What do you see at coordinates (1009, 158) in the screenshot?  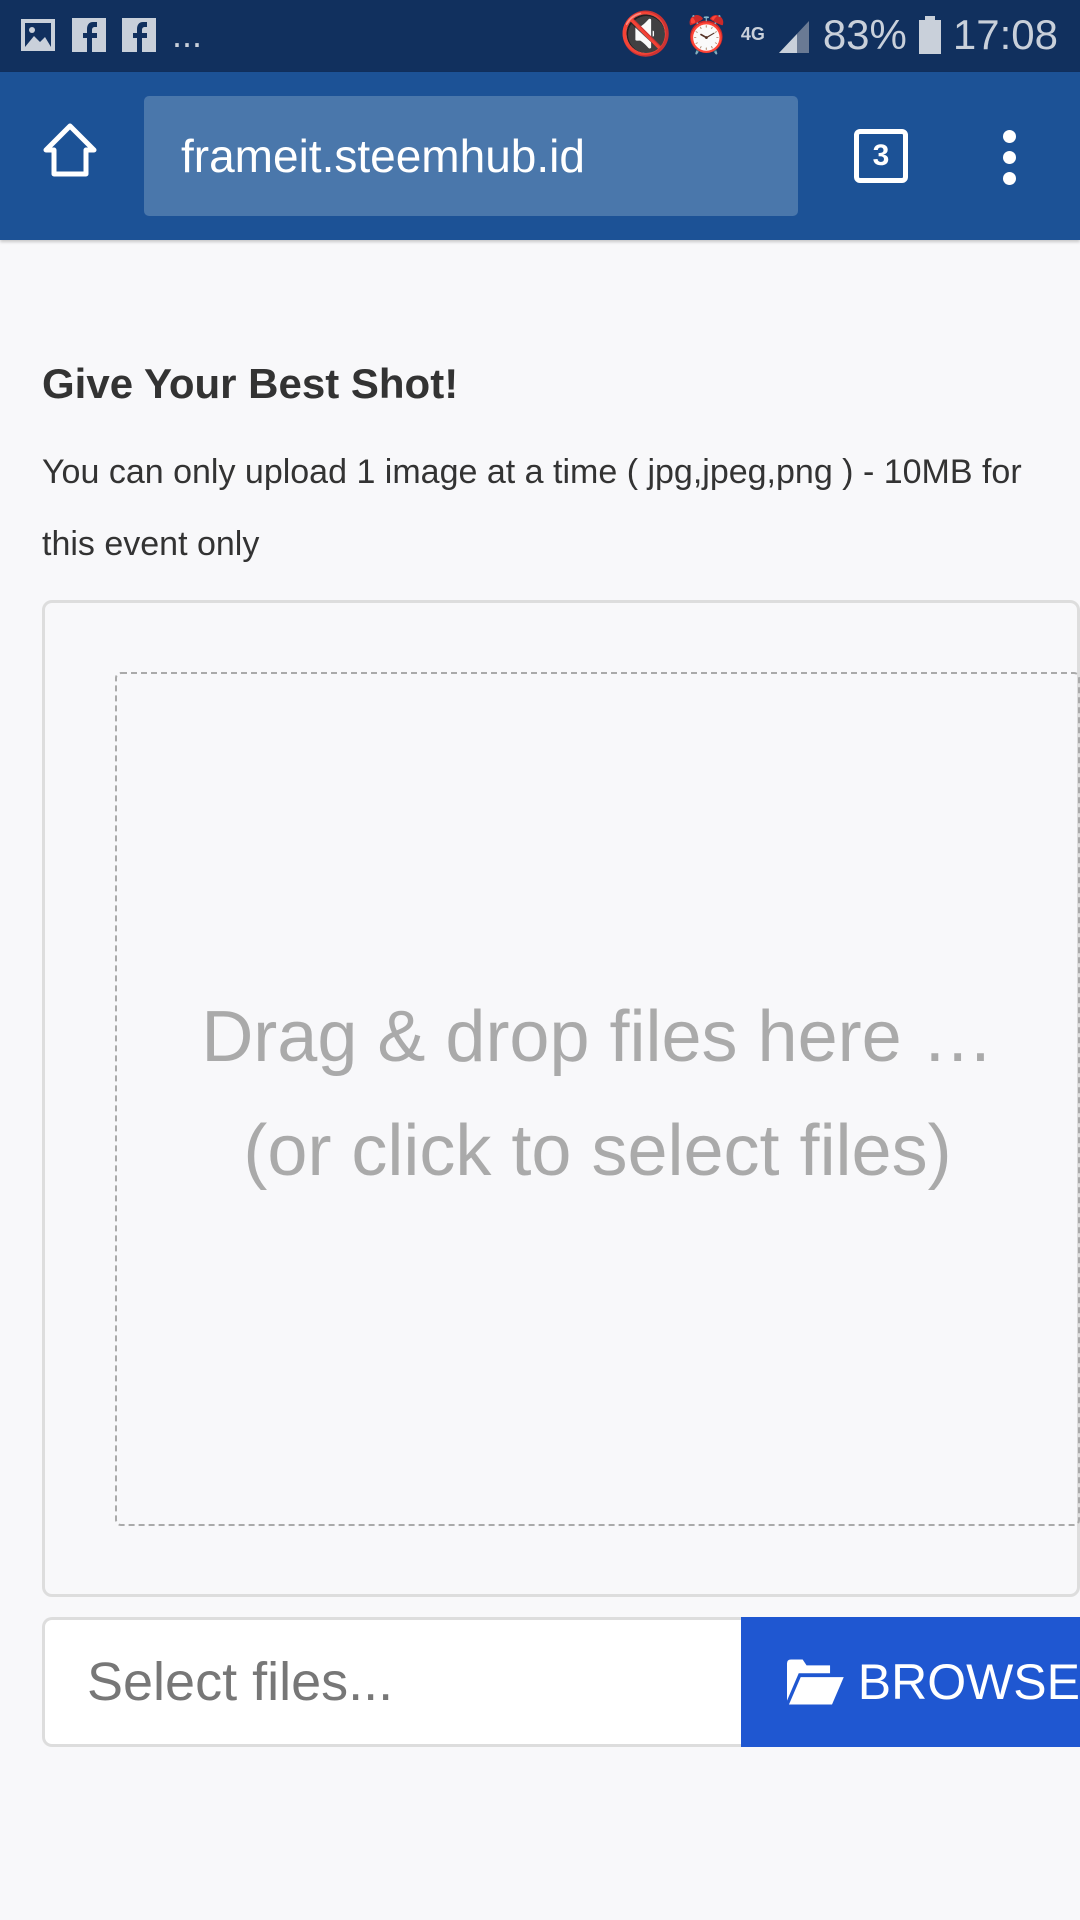 I see `more-menu-icon` at bounding box center [1009, 158].